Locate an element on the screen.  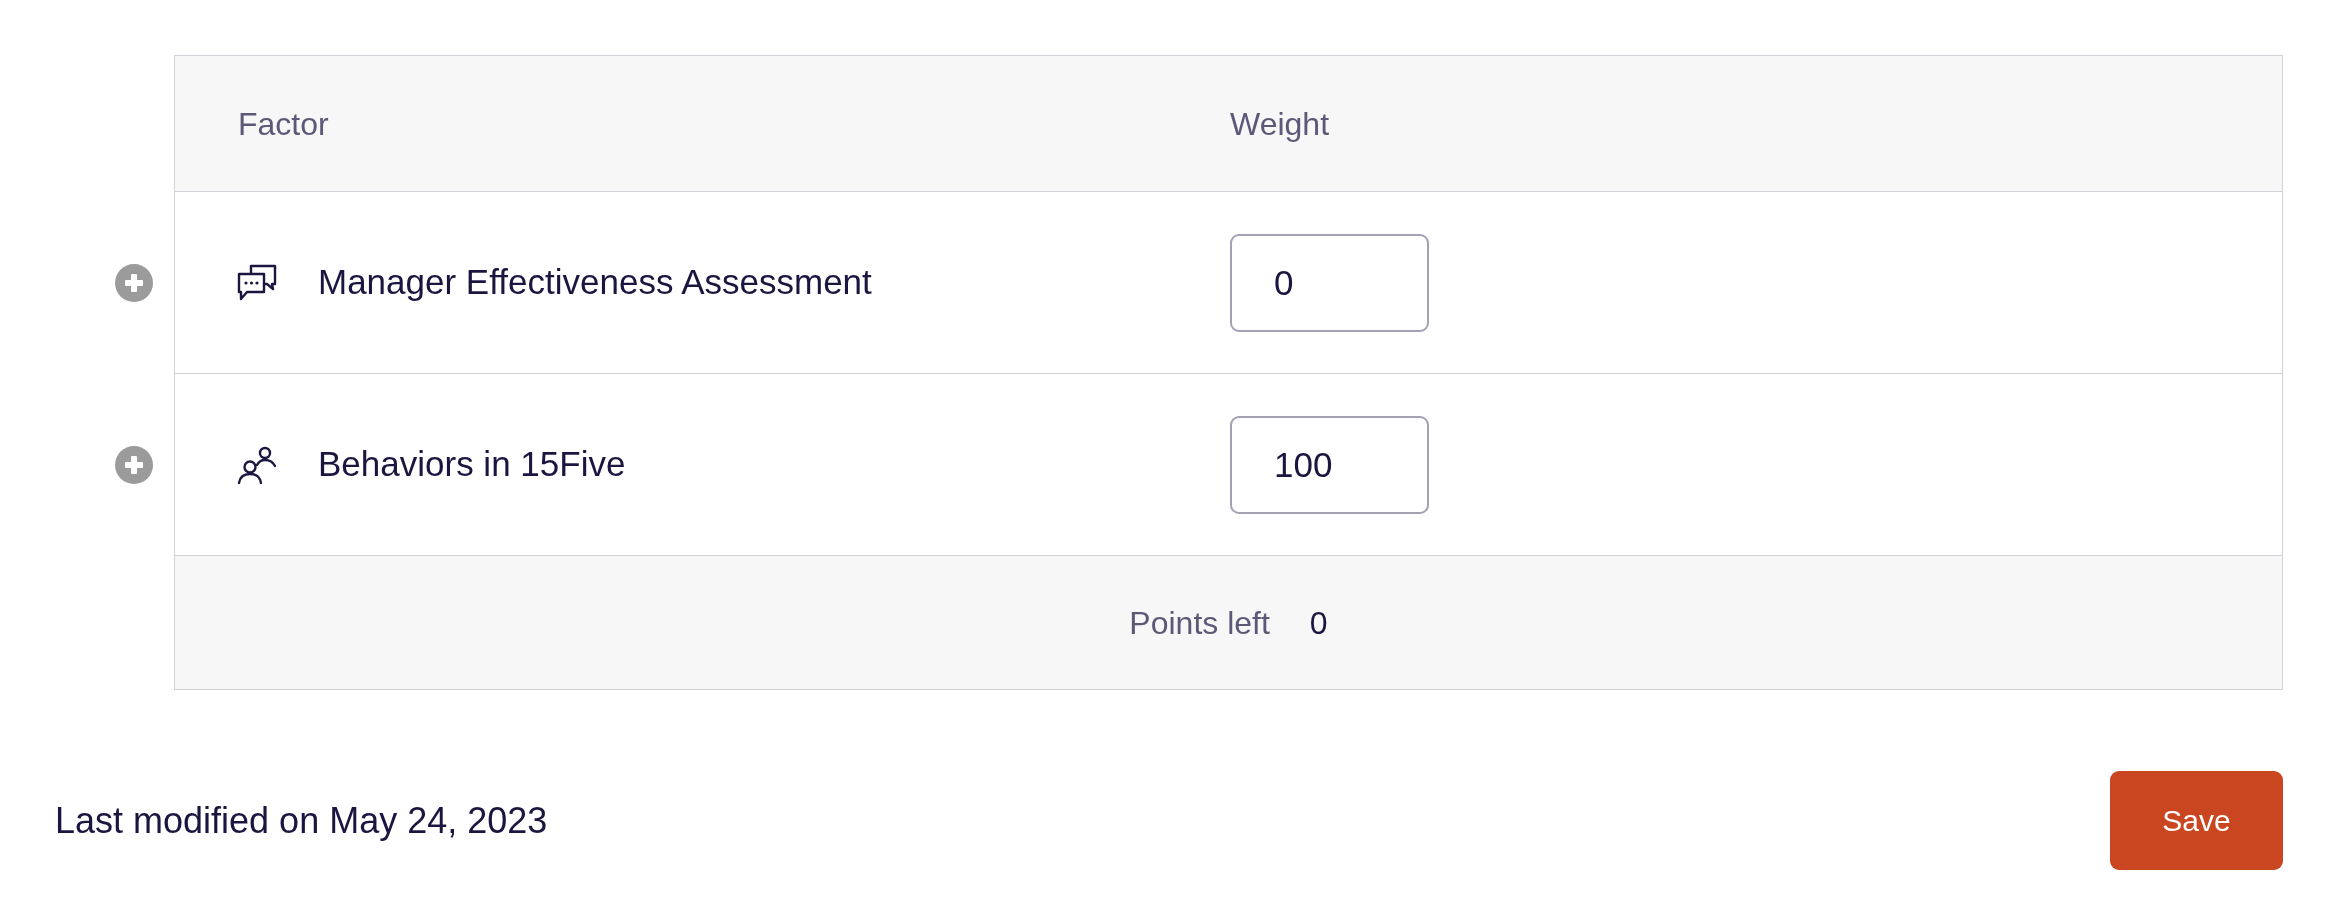
factor-name: Behaviors in 15Five is located at coordinates (472, 464).